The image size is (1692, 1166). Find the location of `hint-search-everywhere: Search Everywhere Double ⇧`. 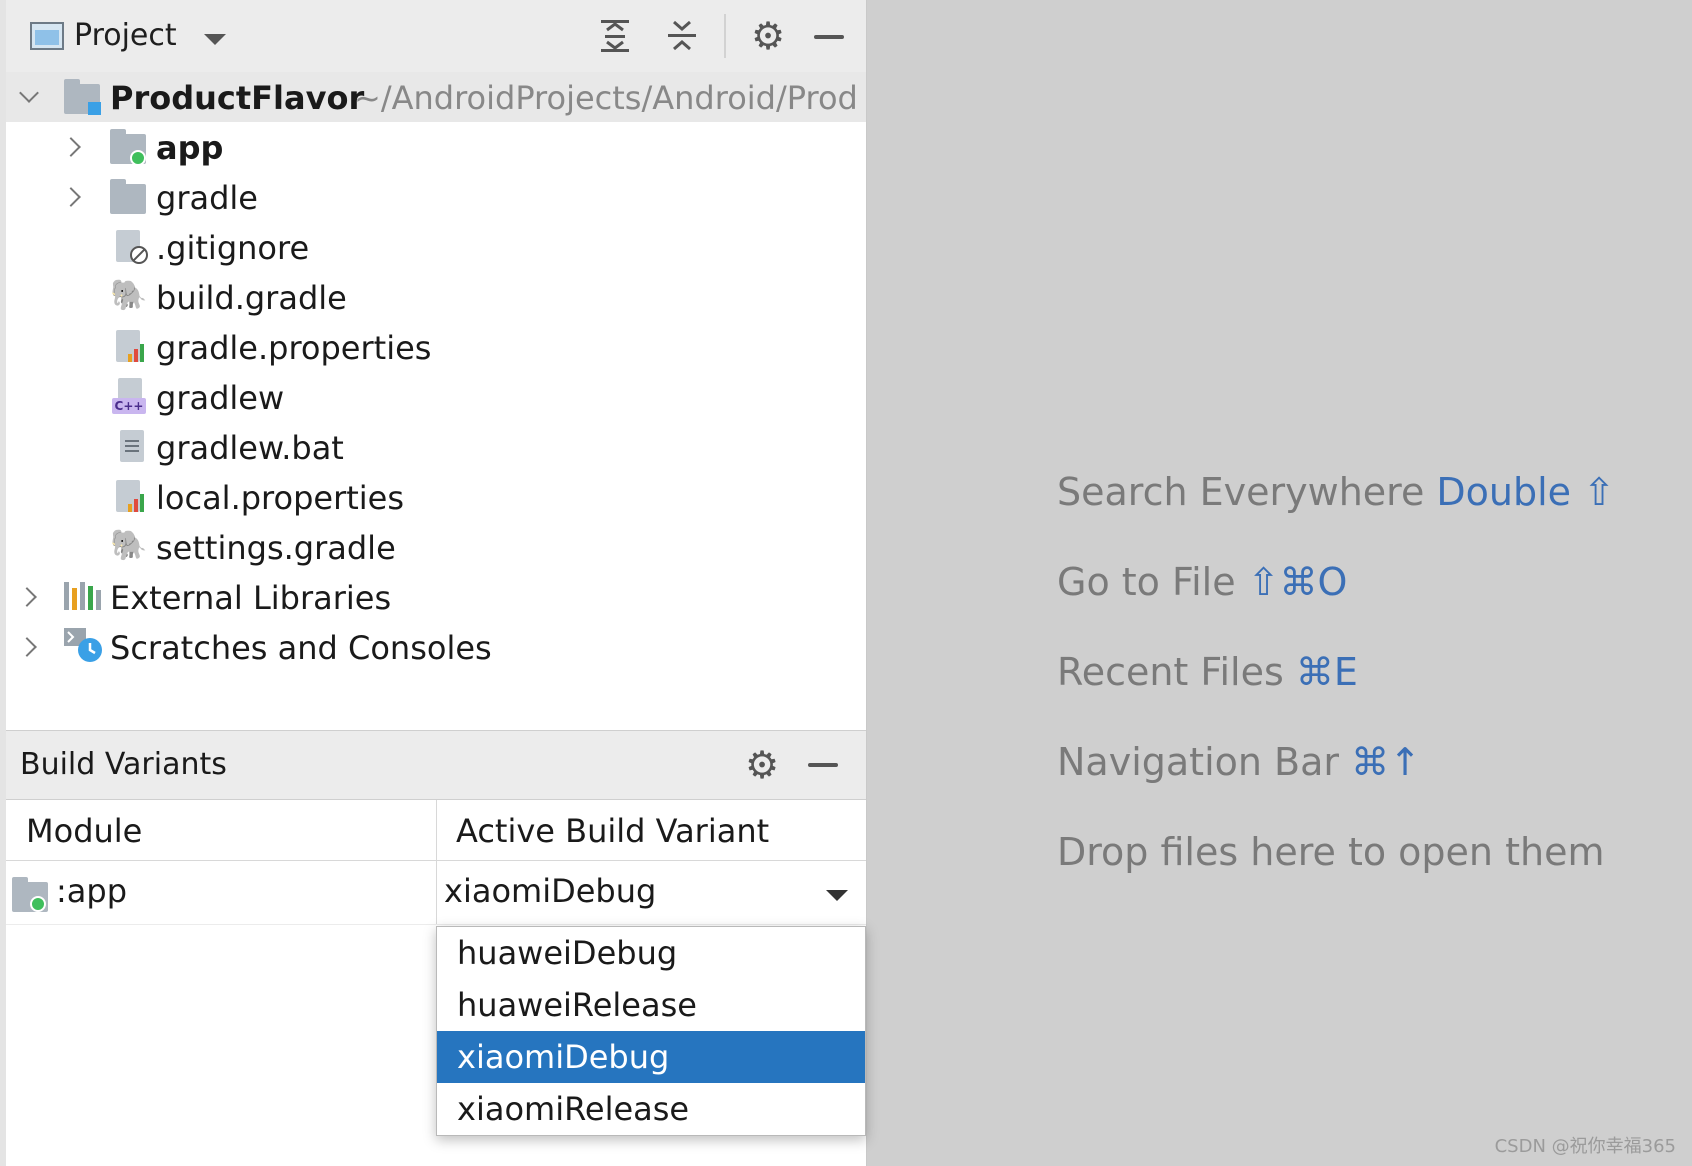

hint-search-everywhere: Search Everywhere Double ⇧ is located at coordinates (1336, 492).